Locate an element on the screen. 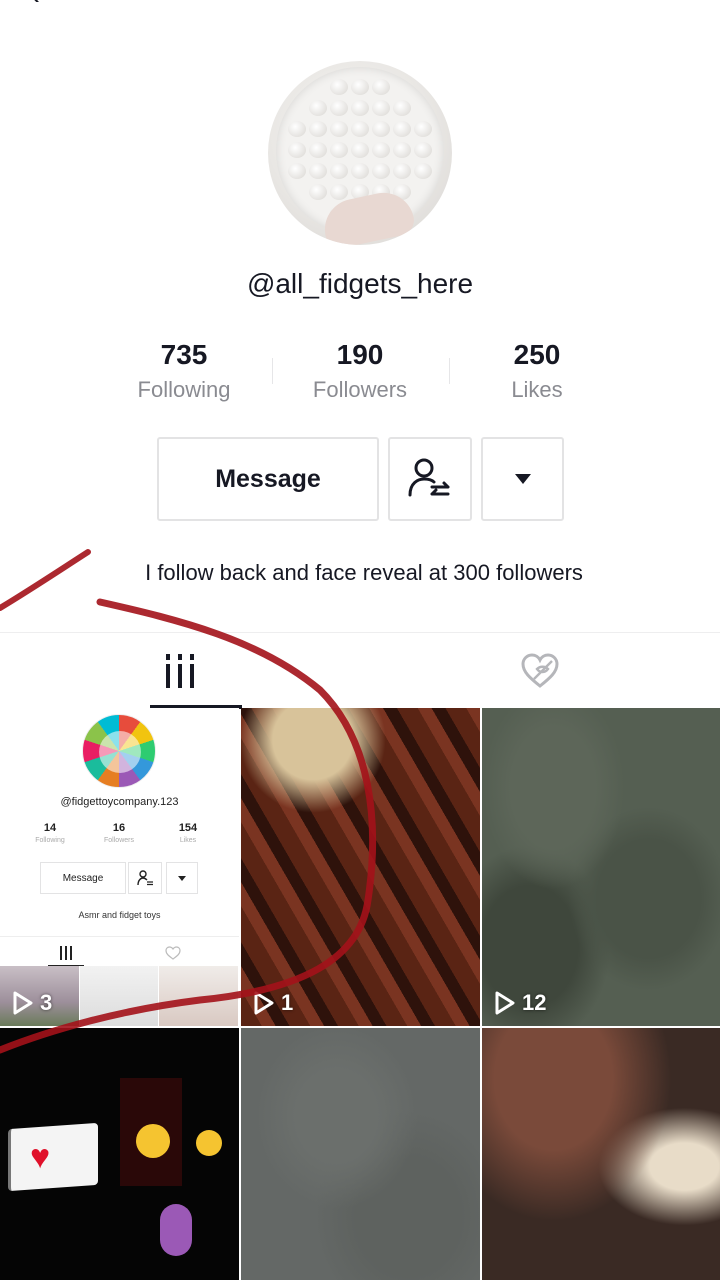  follow-back-button is located at coordinates (430, 479).